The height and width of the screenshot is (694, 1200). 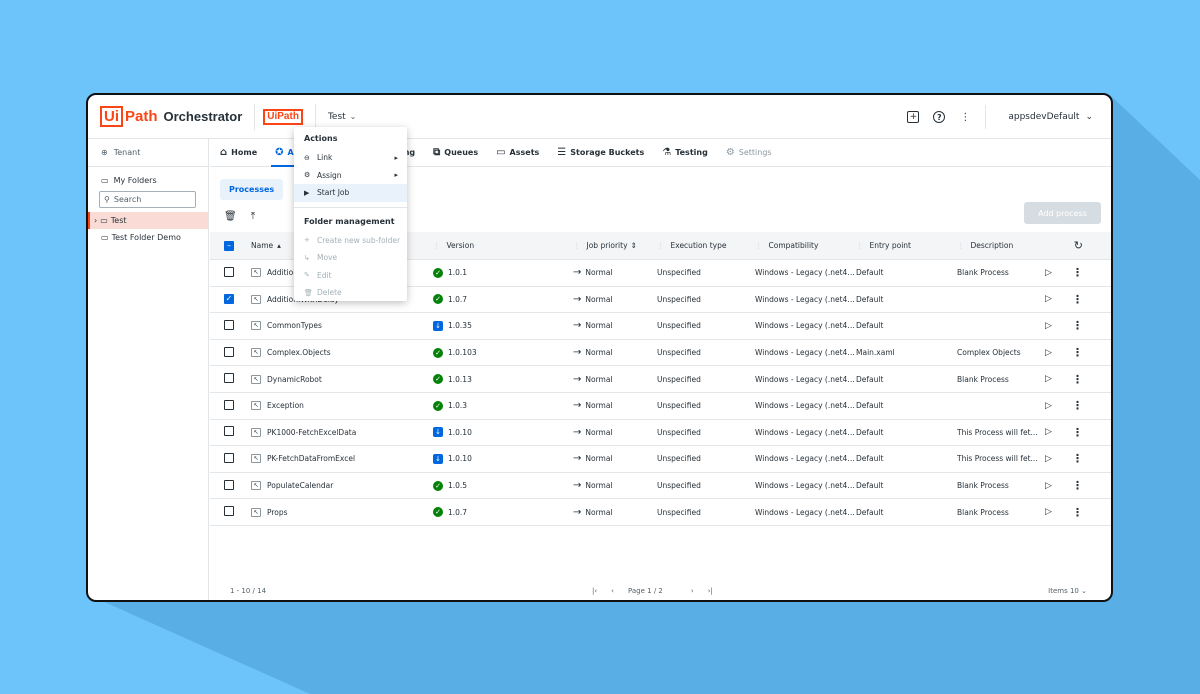 What do you see at coordinates (749, 153) in the screenshot?
I see `tab-settings: ⚙ Settings` at bounding box center [749, 153].